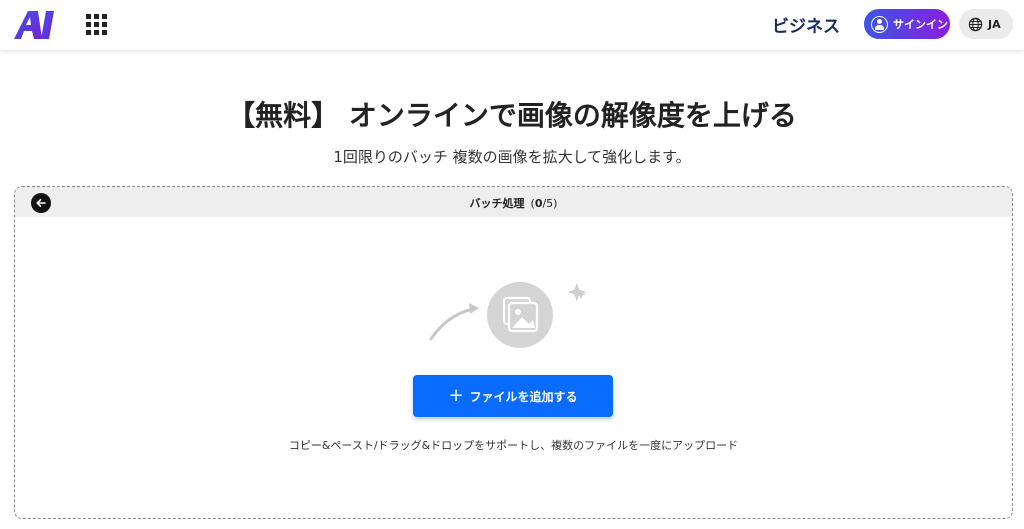  I want to click on add-files-label: ファイルを追加する, so click(523, 396).